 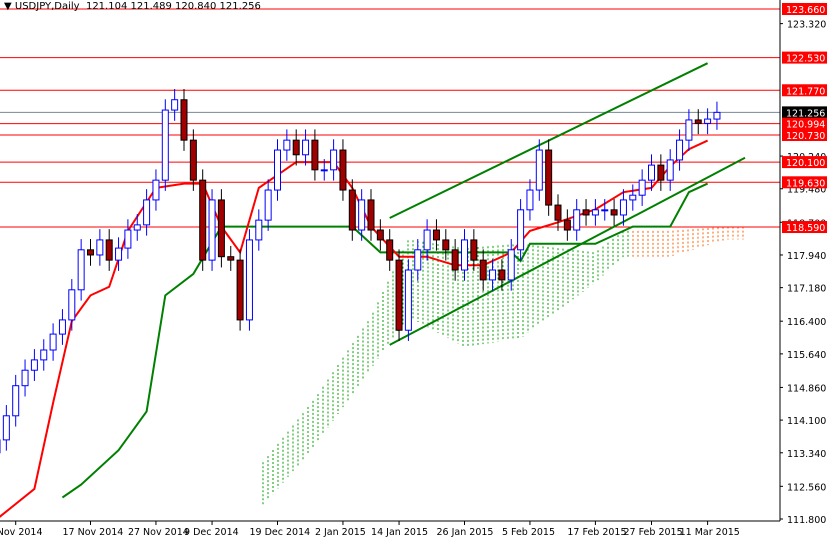 What do you see at coordinates (211, 532) in the screenshot?
I see `x-tick-label: 9 Dec 2014` at bounding box center [211, 532].